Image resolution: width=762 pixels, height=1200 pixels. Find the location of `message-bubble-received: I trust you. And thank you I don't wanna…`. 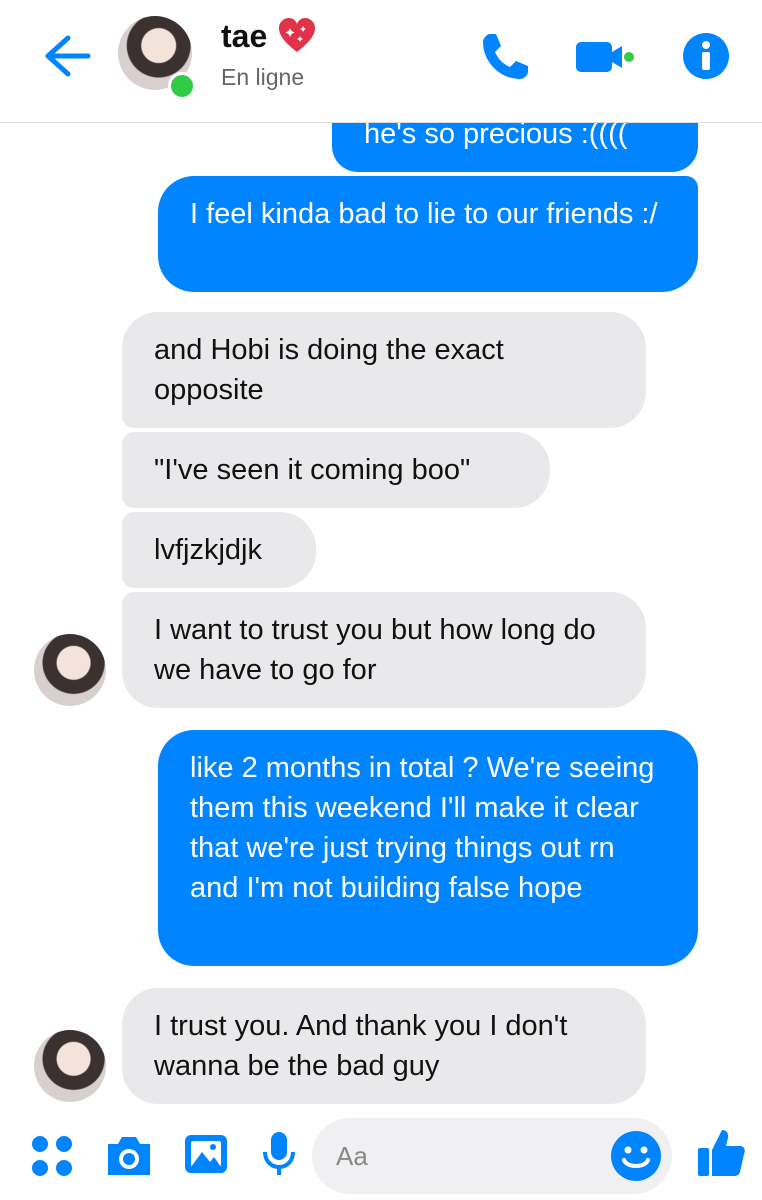

message-bubble-received: I trust you. And thank you I don't wanna… is located at coordinates (384, 1046).